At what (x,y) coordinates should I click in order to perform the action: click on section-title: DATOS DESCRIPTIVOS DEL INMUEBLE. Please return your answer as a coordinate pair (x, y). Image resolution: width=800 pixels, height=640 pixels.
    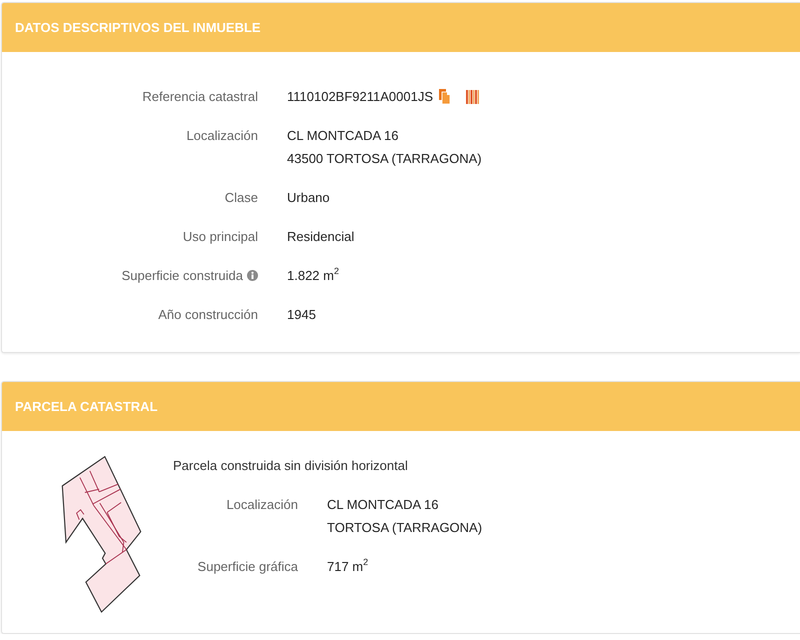
    Looking at the image, I should click on (138, 27).